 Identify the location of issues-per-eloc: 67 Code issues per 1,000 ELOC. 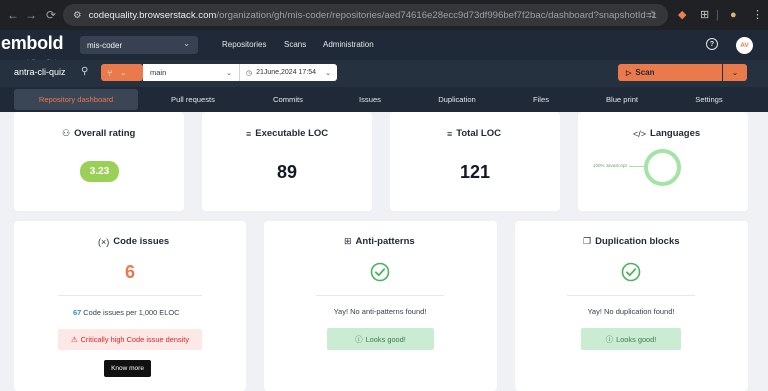
(126, 312).